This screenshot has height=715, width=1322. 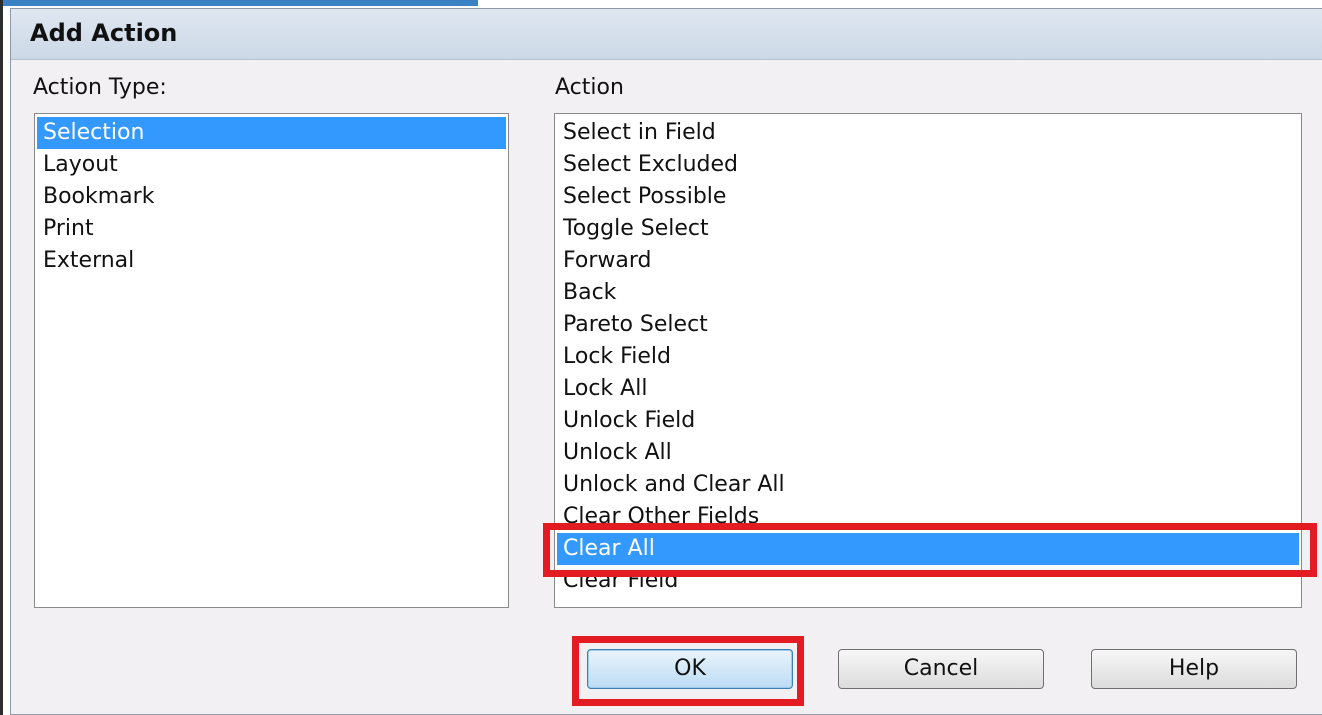 What do you see at coordinates (928, 453) in the screenshot?
I see `action-item-unlock-all: Unlock All` at bounding box center [928, 453].